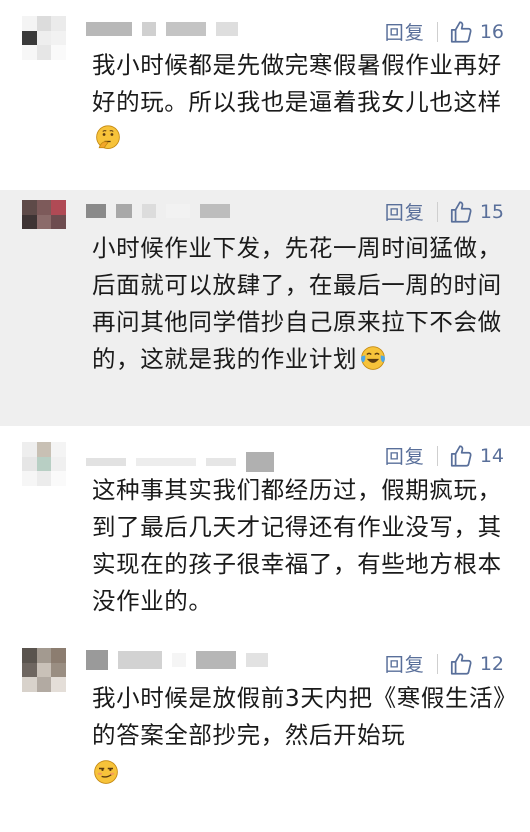 Image resolution: width=530 pixels, height=832 pixels. Describe the element at coordinates (108, 137) in the screenshot. I see `thinking-face-emoji` at that location.